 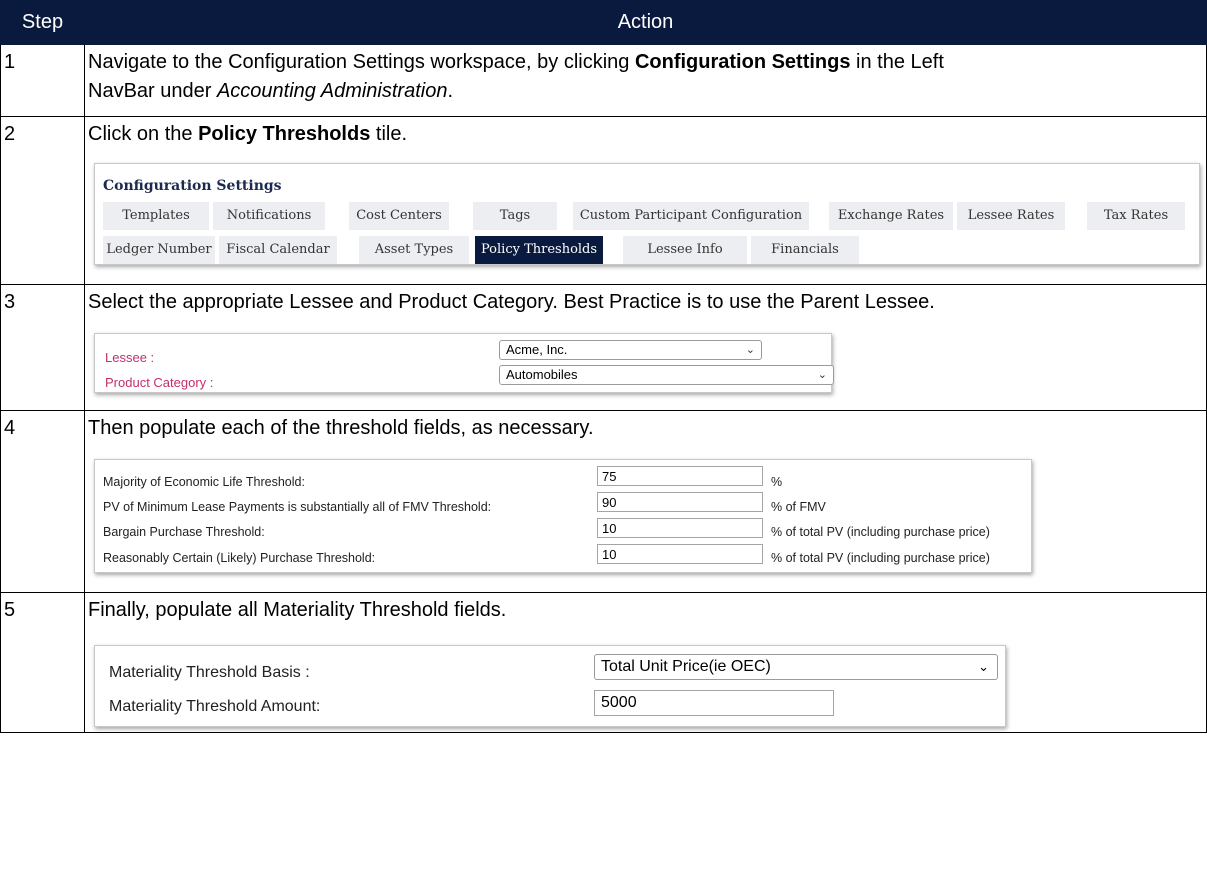 What do you see at coordinates (284, 134) in the screenshot?
I see `instruction-bold: Policy Thresholds` at bounding box center [284, 134].